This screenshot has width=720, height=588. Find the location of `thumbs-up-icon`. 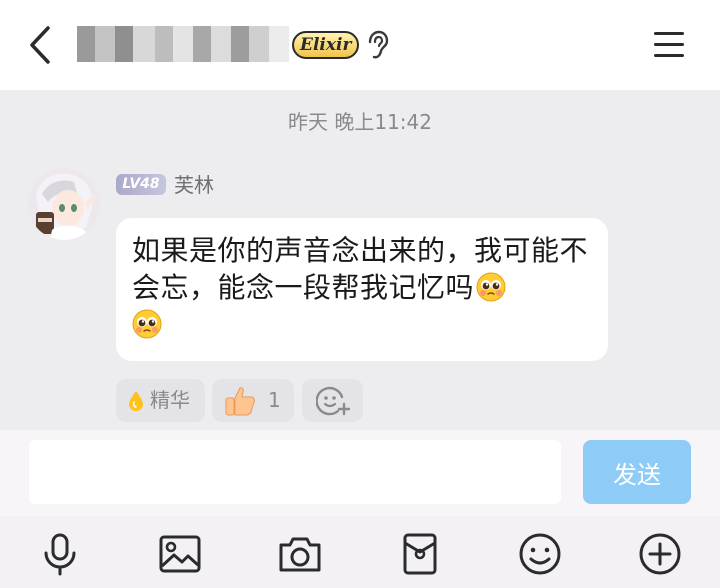

thumbs-up-icon is located at coordinates (240, 401).